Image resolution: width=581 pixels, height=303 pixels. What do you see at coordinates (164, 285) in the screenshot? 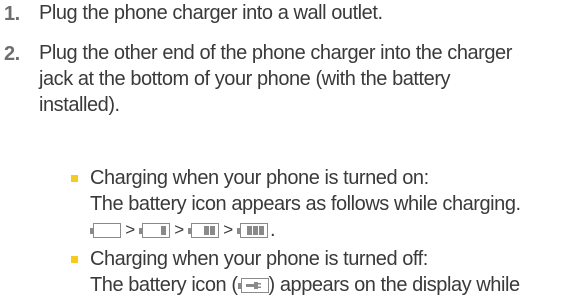
I see `bullet-text-prefix: The battery icon (` at bounding box center [164, 285].